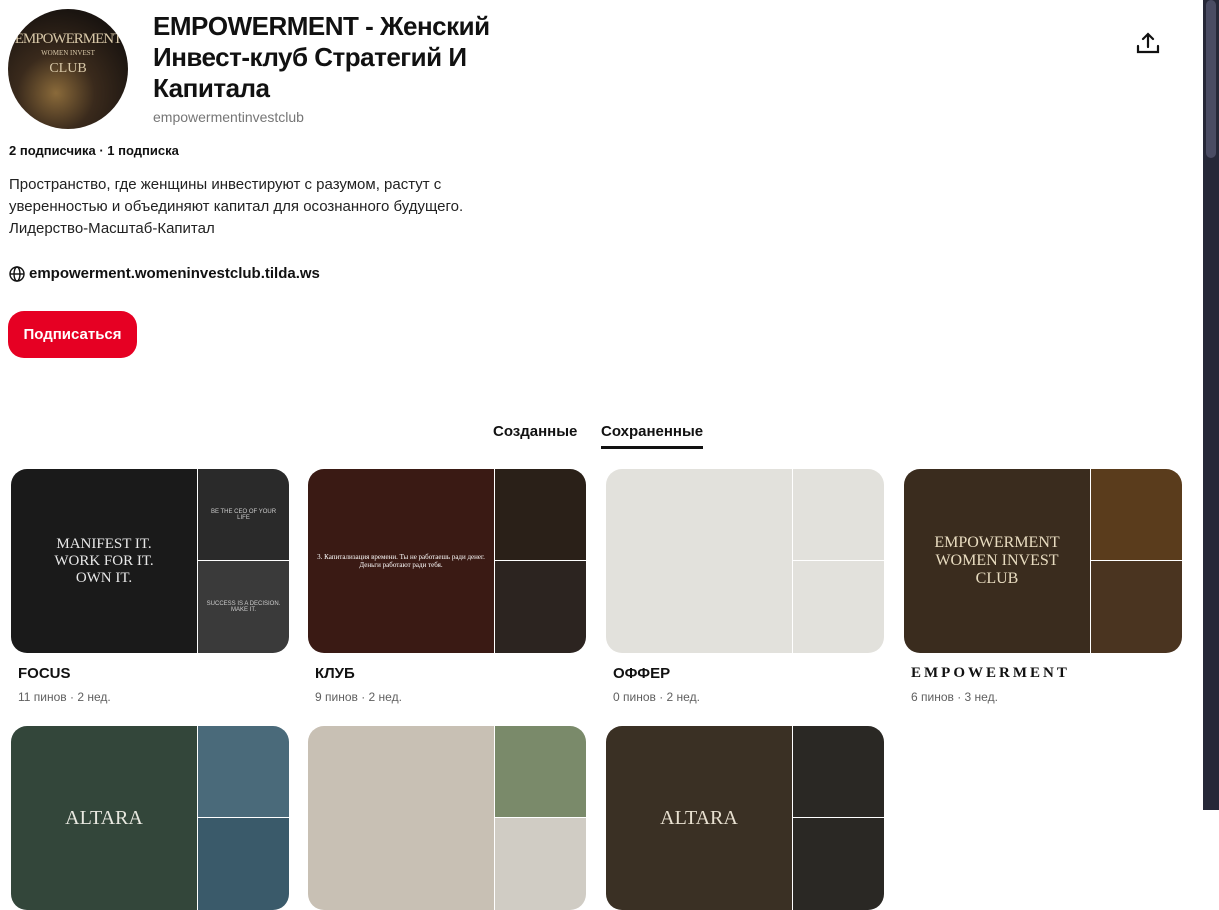 The image size is (1219, 910). What do you see at coordinates (72, 334) in the screenshot?
I see `follow-button: Подписаться` at bounding box center [72, 334].